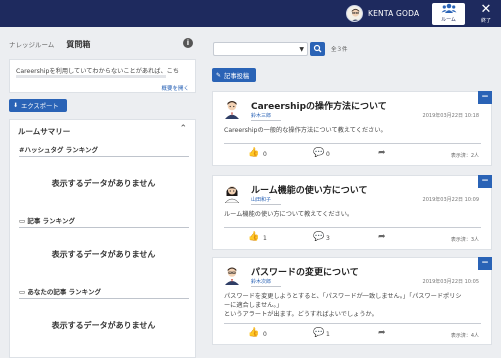  What do you see at coordinates (464, 156) in the screenshot?
I see `view-count: 表示済：2人` at bounding box center [464, 156].